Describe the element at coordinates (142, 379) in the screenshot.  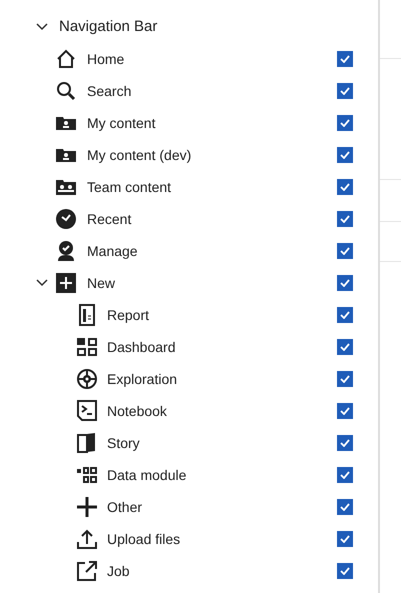
I see `item-label: Exploration` at that location.